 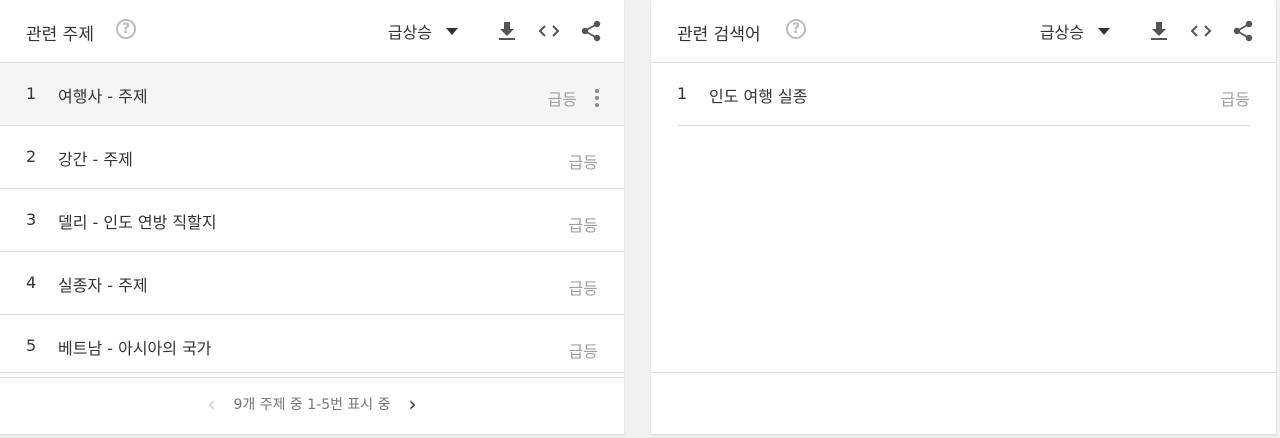 I want to click on card-header: 관련 주제 ? 급상승, so click(x=312, y=31).